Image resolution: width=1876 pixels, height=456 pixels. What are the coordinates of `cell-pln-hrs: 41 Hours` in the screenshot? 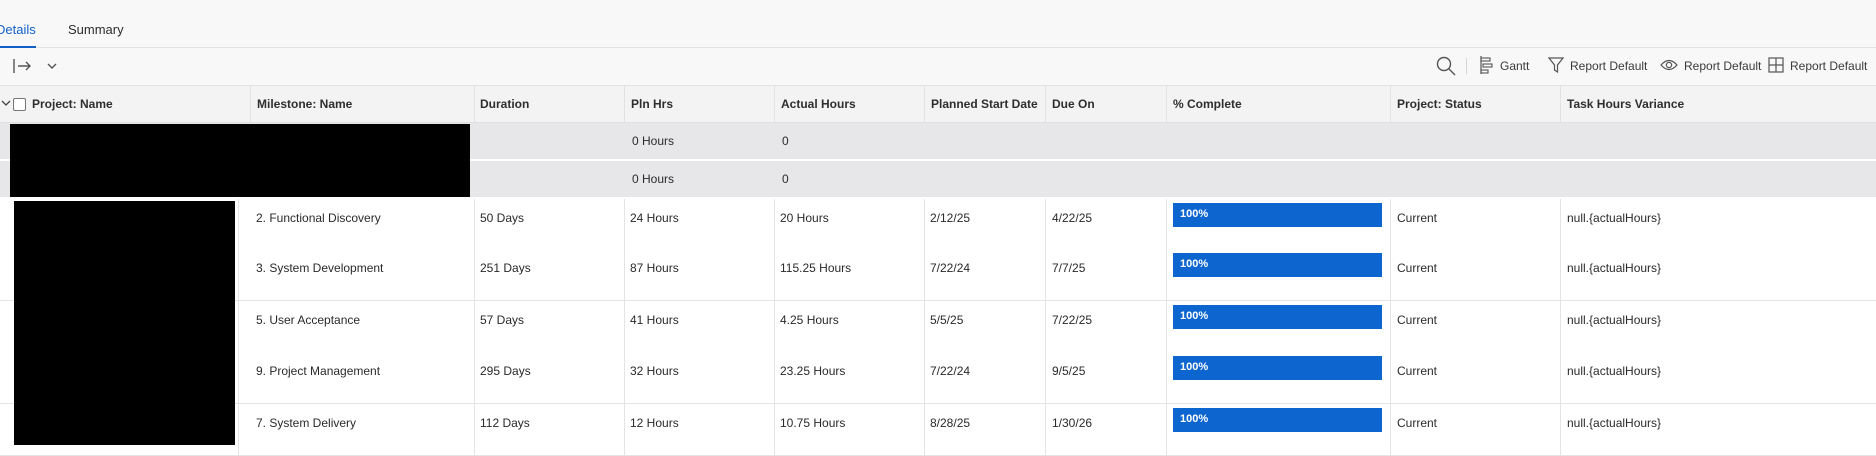 It's located at (654, 320).